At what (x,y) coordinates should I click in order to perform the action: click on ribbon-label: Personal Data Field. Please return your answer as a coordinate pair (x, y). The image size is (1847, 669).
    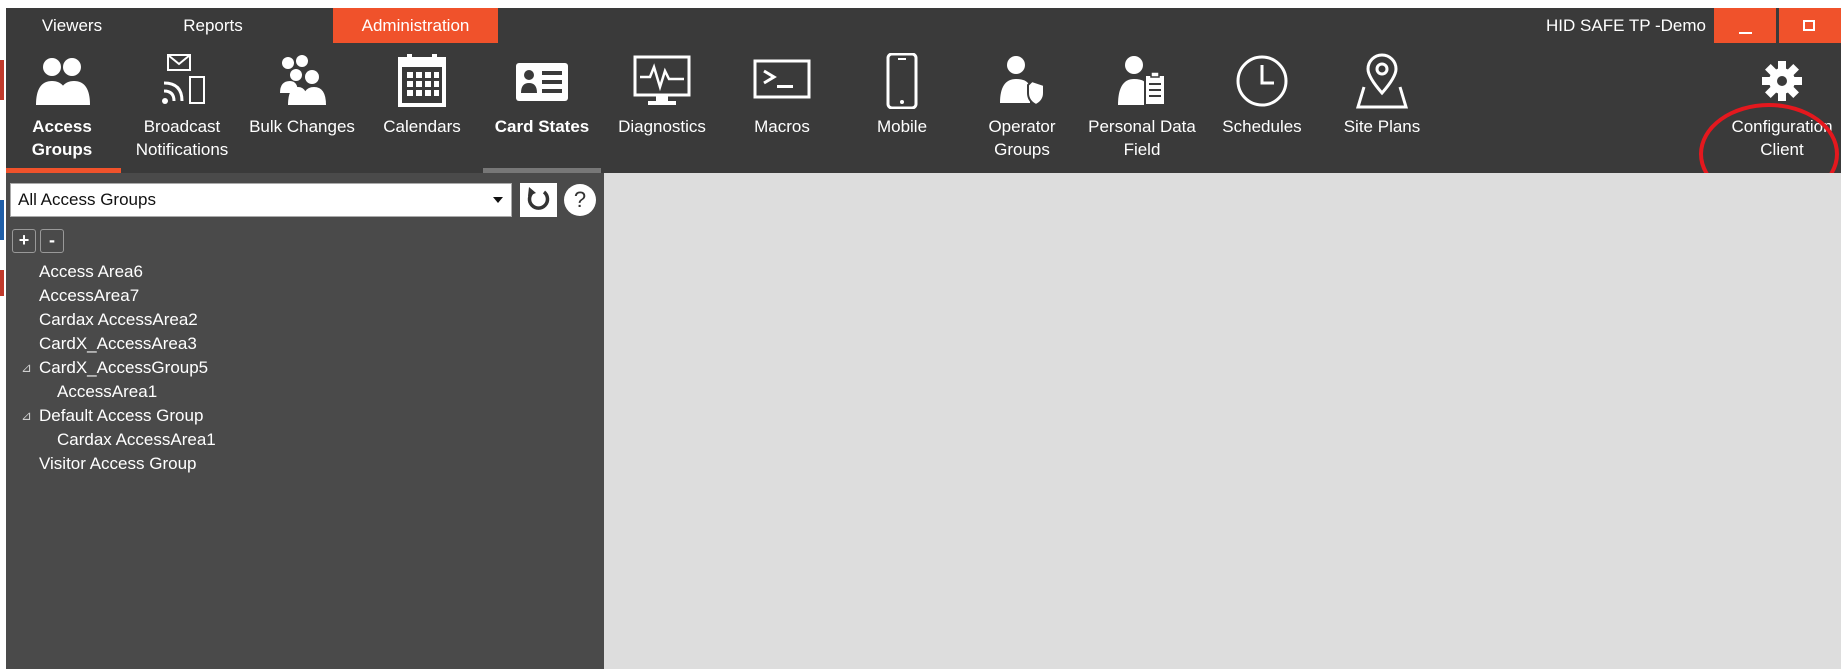
    Looking at the image, I should click on (1142, 138).